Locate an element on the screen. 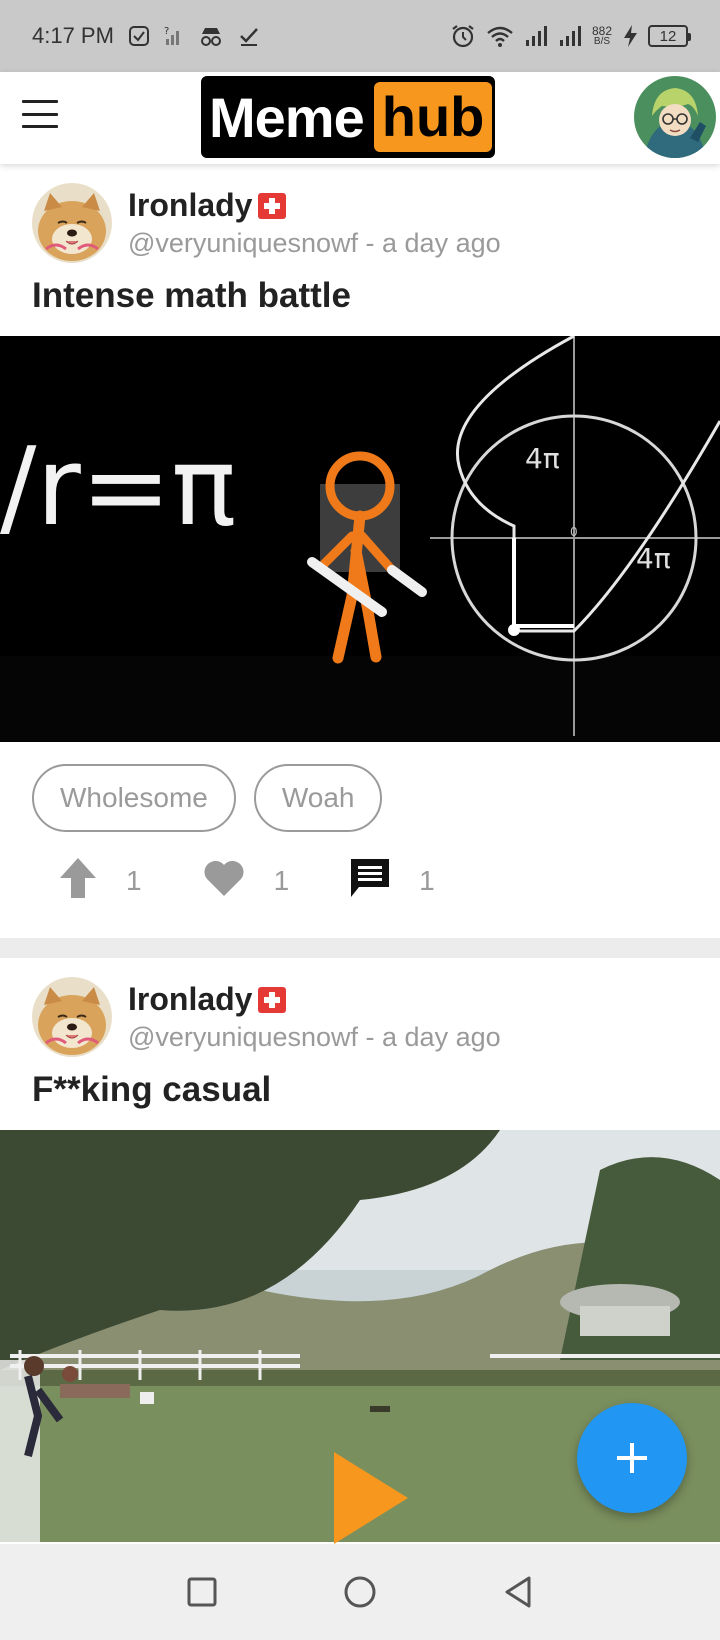 The width and height of the screenshot is (720, 1640). network-speed: 882 B/S is located at coordinates (602, 36).